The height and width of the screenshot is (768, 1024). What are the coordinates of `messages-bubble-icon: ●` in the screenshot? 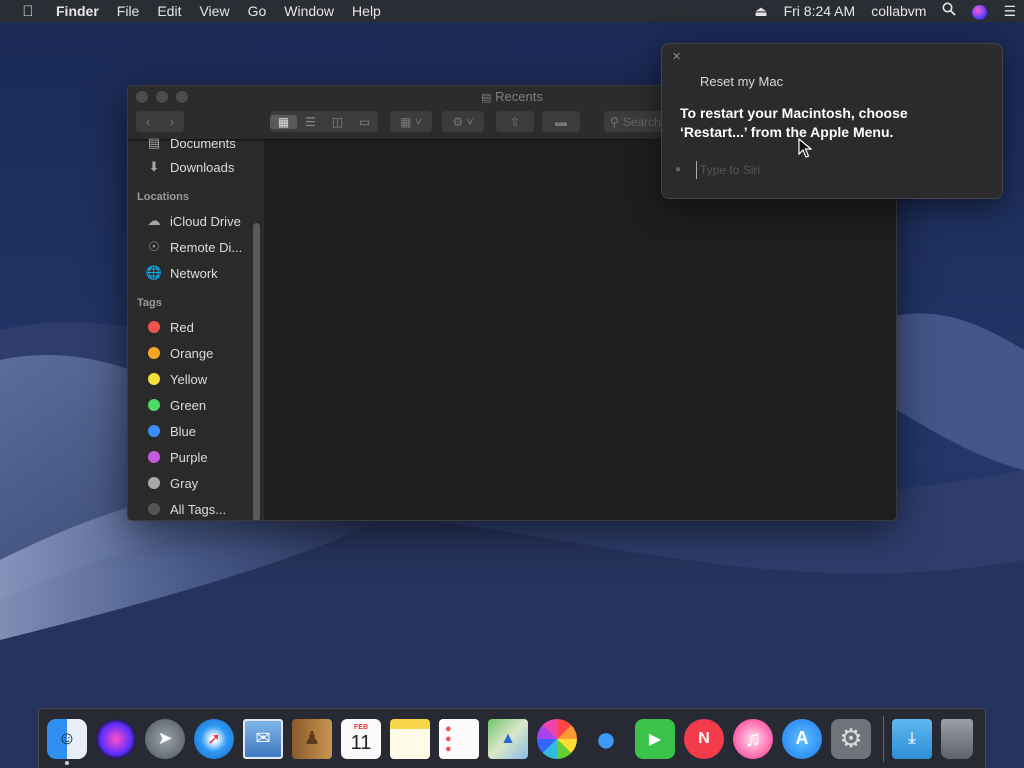 It's located at (606, 738).